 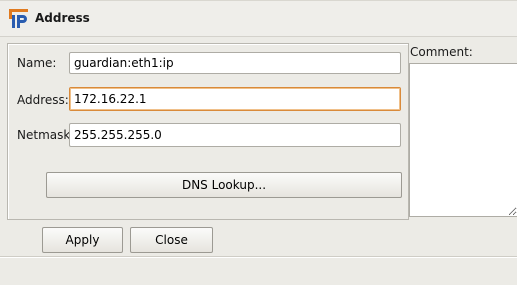 I want to click on window-title: Address, so click(x=62, y=18).